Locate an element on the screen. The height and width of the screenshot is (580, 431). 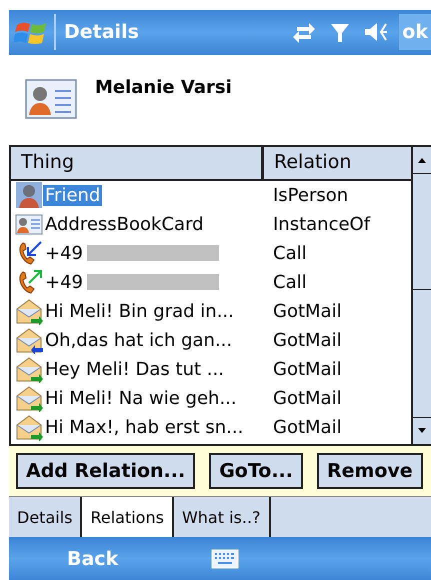
tab: Relations is located at coordinates (128, 517).